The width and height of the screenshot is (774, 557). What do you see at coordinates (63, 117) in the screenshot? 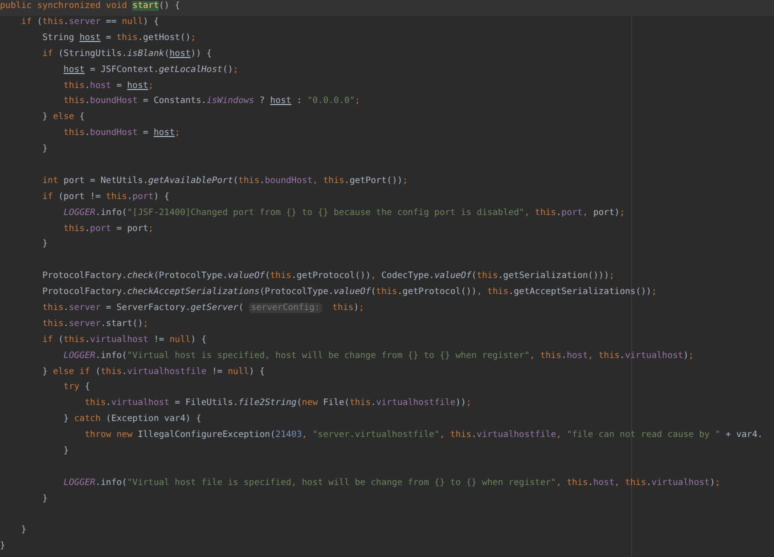
I see `code-line: } else {` at bounding box center [63, 117].